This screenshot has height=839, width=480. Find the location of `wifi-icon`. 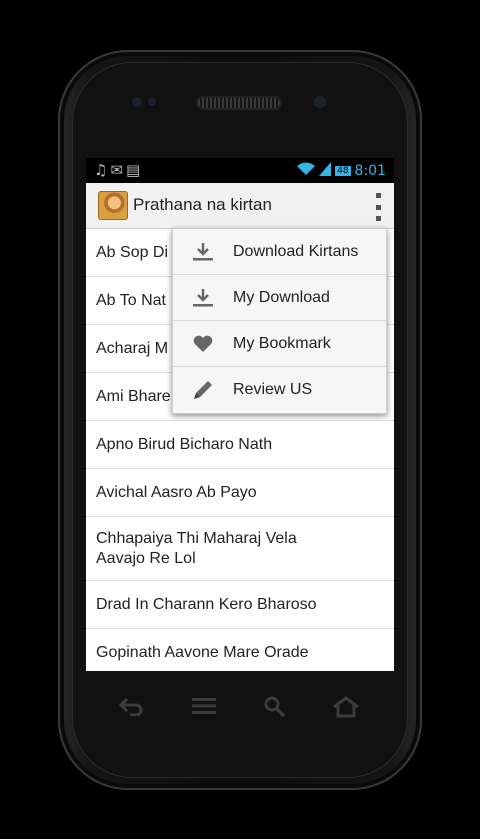

wifi-icon is located at coordinates (306, 171).